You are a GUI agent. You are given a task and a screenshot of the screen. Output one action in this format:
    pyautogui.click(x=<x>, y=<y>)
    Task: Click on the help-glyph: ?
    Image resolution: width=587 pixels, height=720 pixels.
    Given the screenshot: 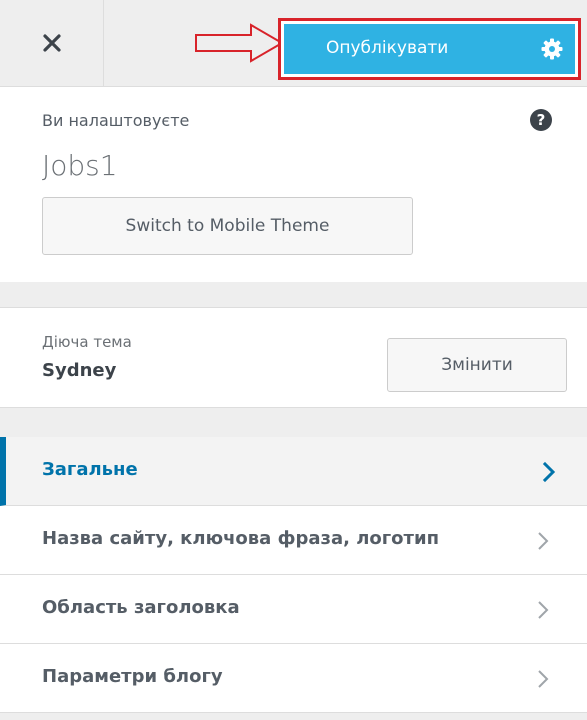 What is the action you would take?
    pyautogui.click(x=541, y=120)
    